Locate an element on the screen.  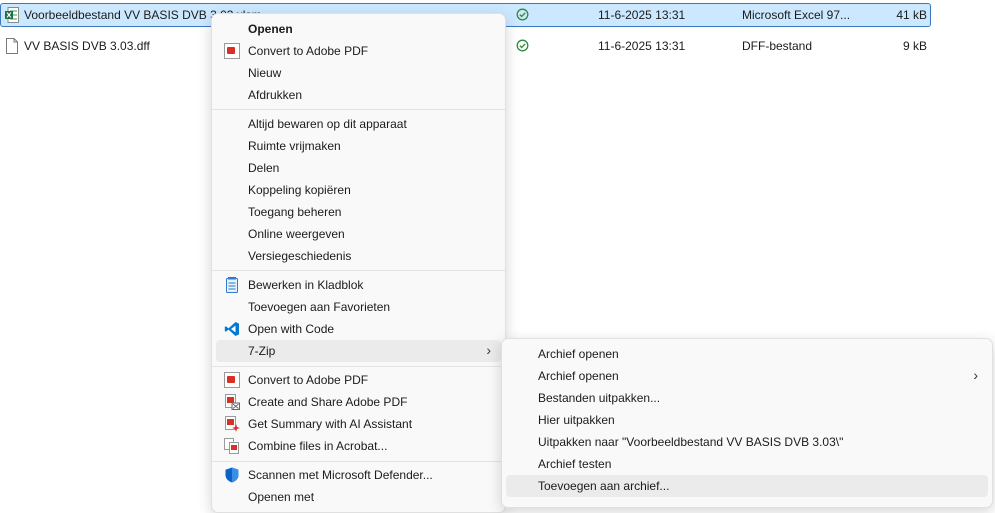
menu-item-label: Afdrukken is located at coordinates (275, 95).